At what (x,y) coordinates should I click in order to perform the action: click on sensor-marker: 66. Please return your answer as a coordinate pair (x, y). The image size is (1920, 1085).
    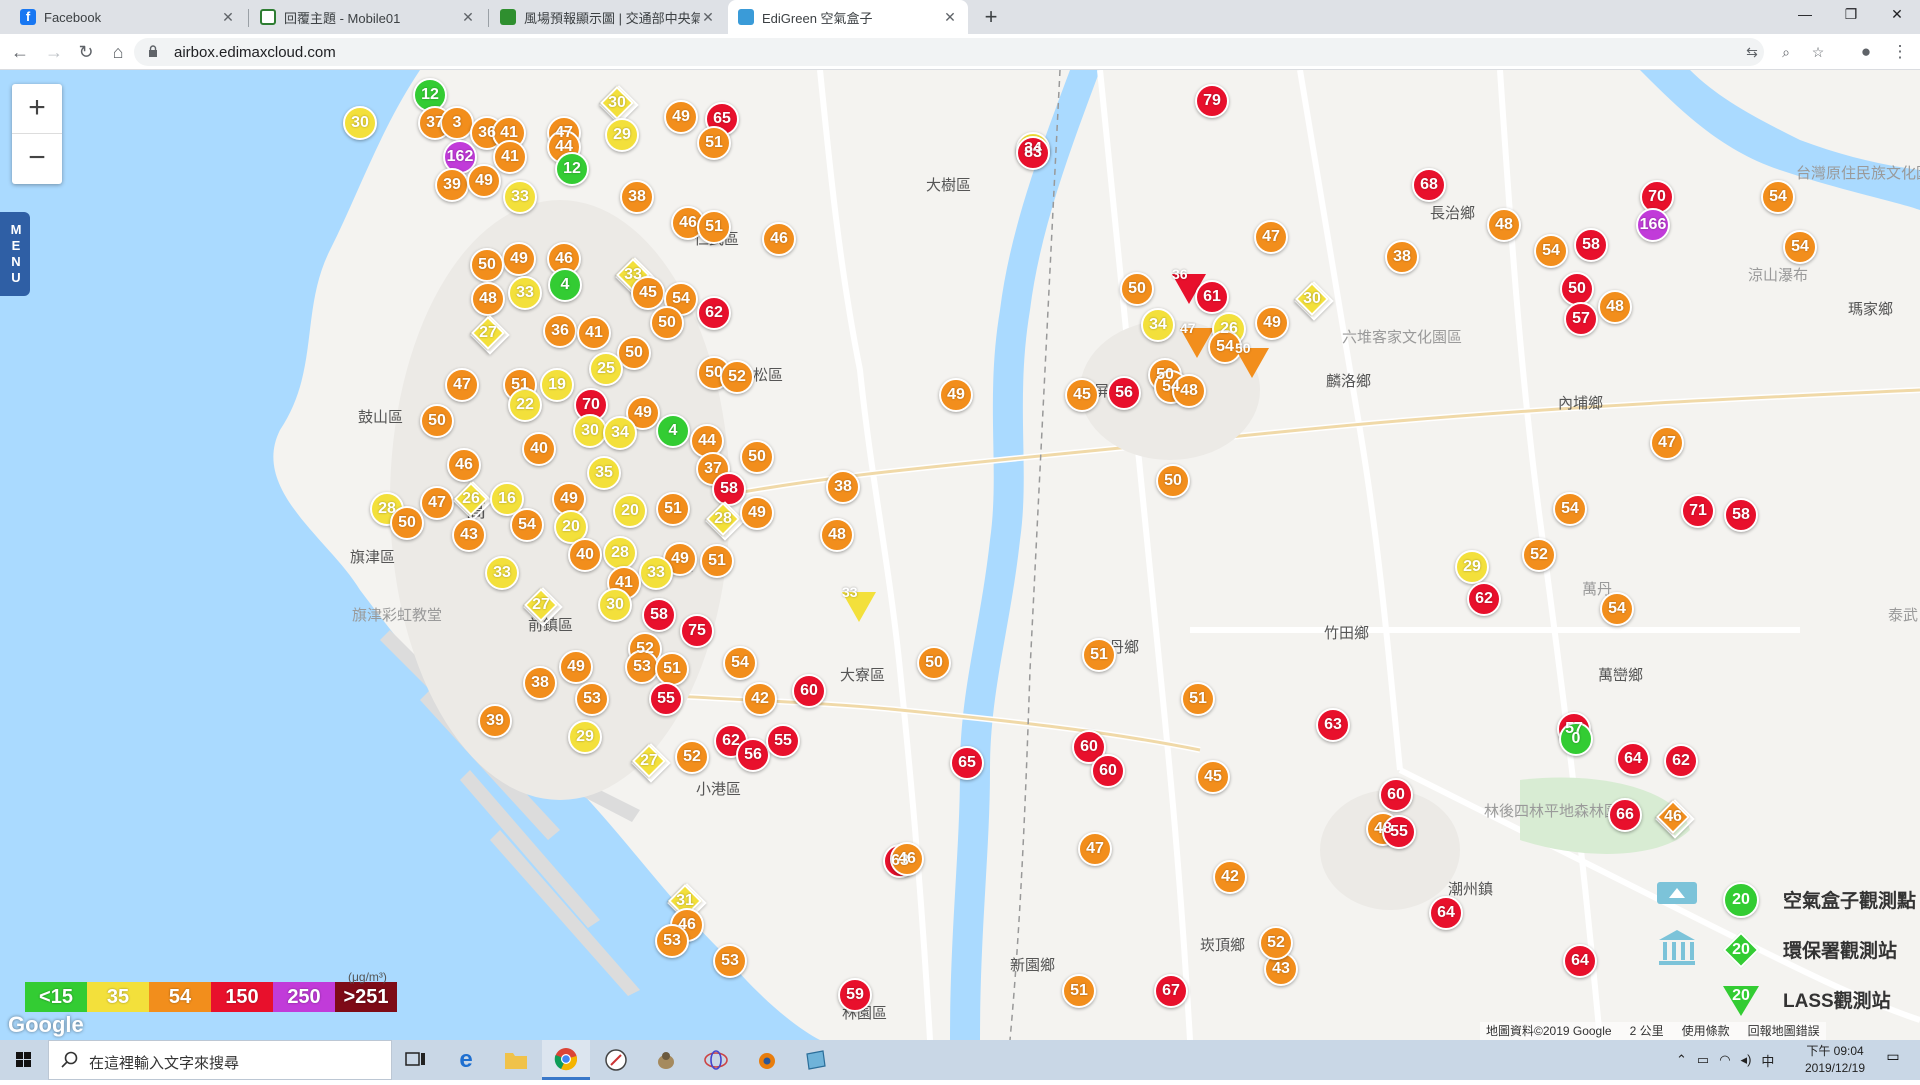
    Looking at the image, I should click on (1625, 815).